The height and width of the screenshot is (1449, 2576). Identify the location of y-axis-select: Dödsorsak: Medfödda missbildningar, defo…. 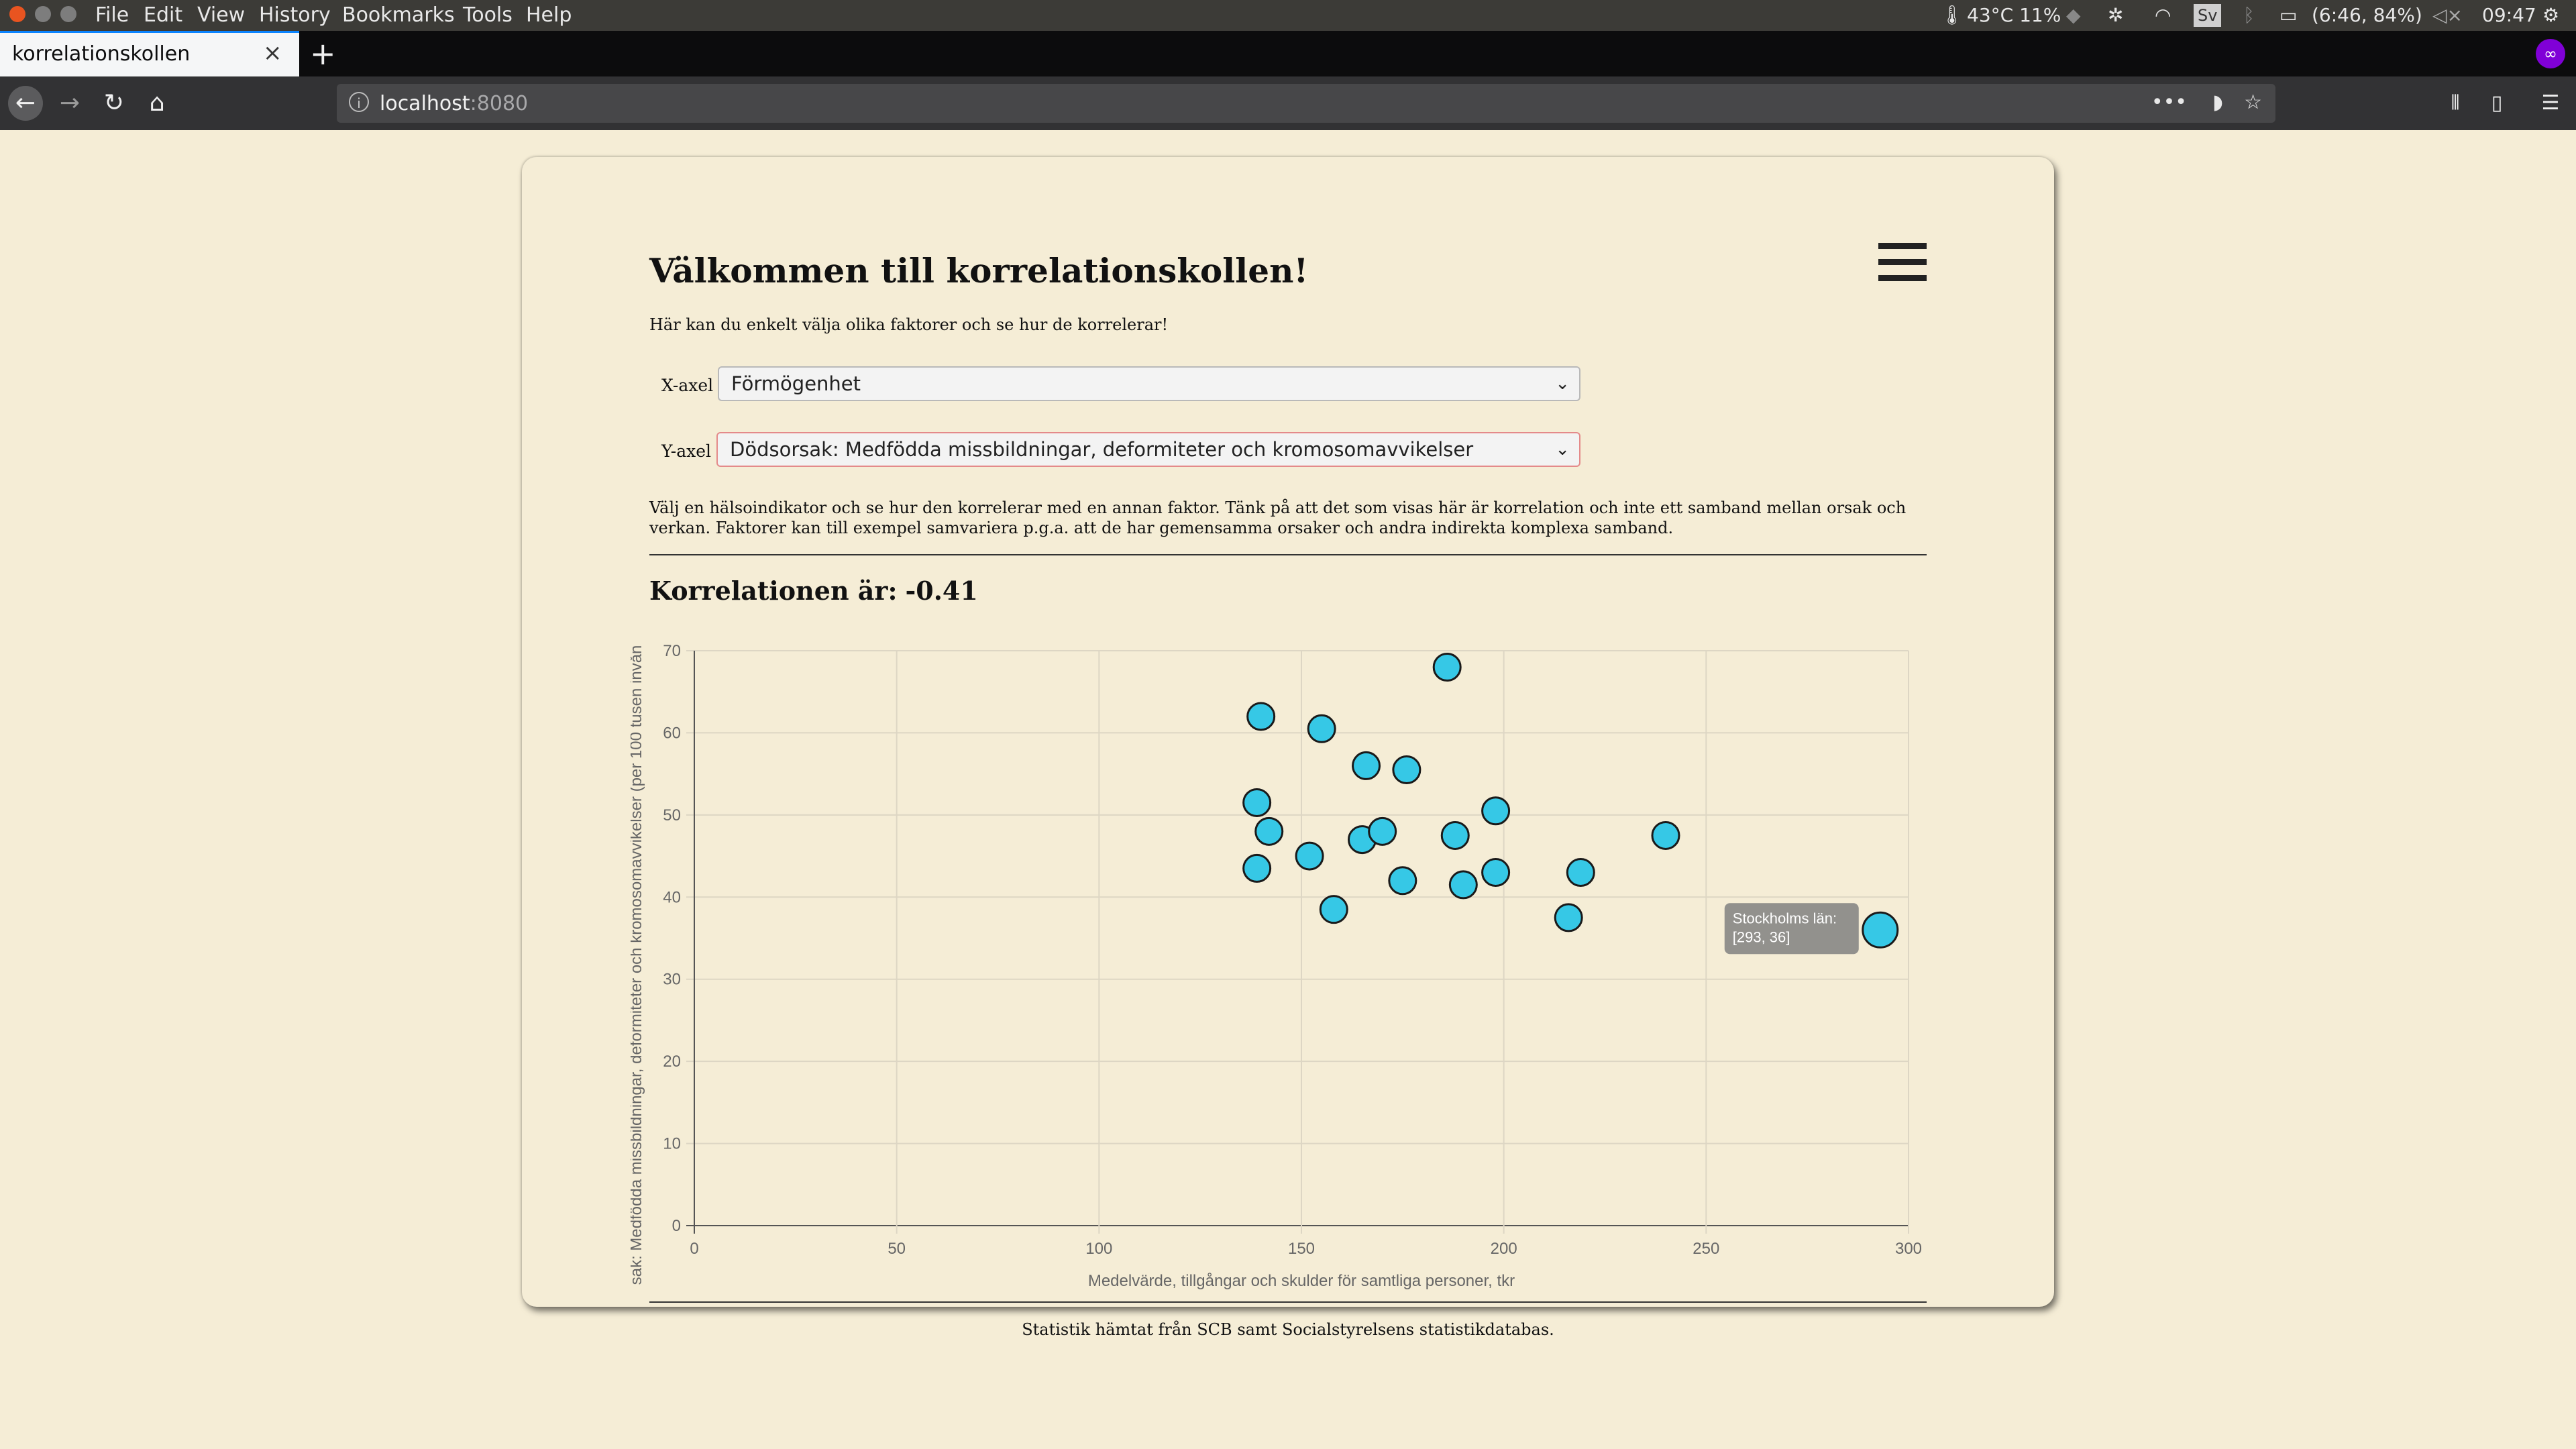
(1148, 449).